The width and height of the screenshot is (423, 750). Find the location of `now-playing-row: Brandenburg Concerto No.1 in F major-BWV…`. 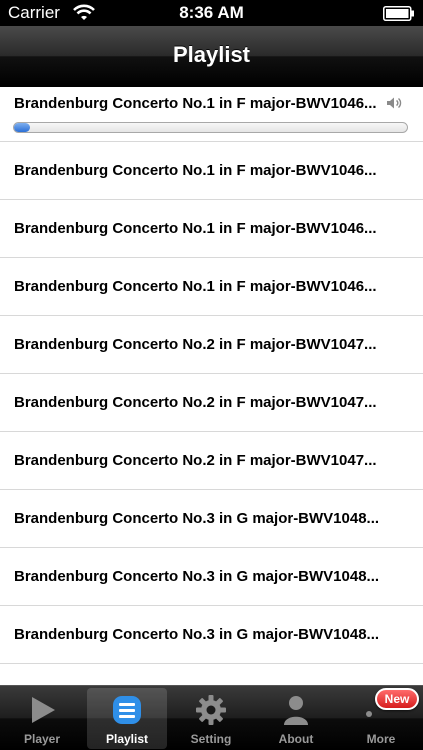

now-playing-row: Brandenburg Concerto No.1 in F major-BWV… is located at coordinates (211, 114).